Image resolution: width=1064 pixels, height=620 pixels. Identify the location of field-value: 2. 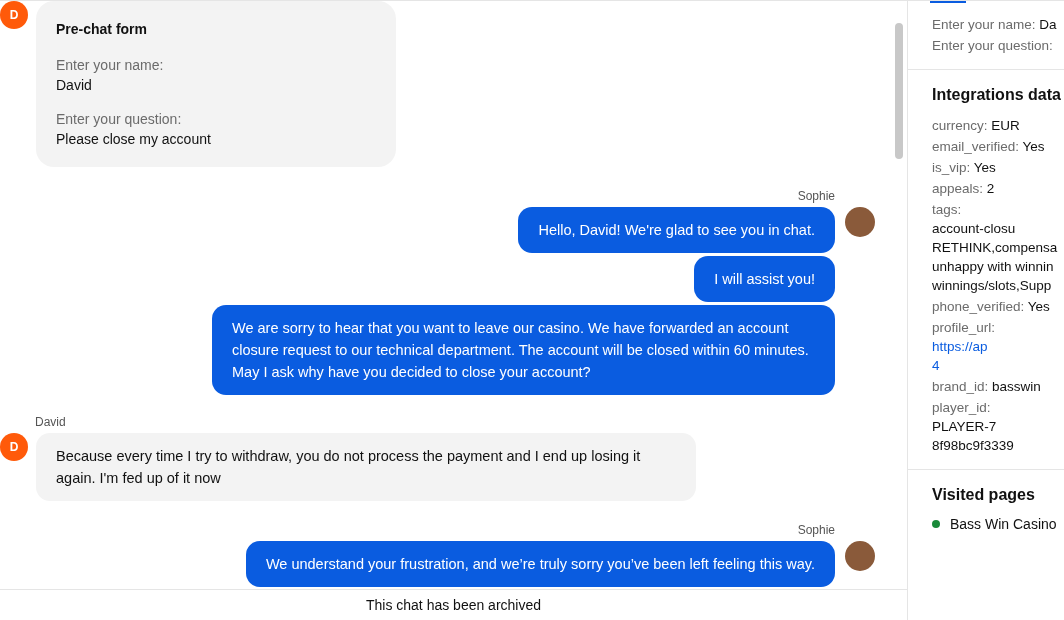
(990, 188).